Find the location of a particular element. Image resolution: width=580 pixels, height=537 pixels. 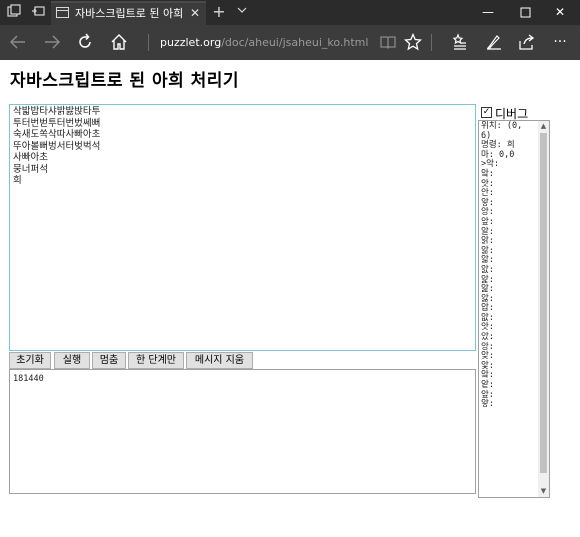

stop-button: 멈춤 is located at coordinates (109, 360).